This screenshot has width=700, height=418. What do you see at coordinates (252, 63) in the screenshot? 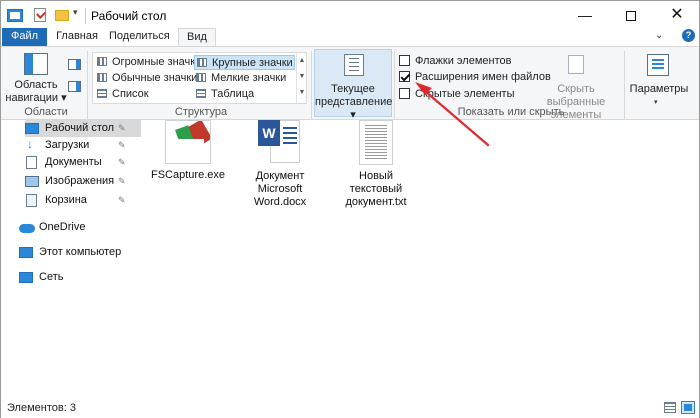
I see `layout-item-label: Крупные значки` at bounding box center [252, 63].